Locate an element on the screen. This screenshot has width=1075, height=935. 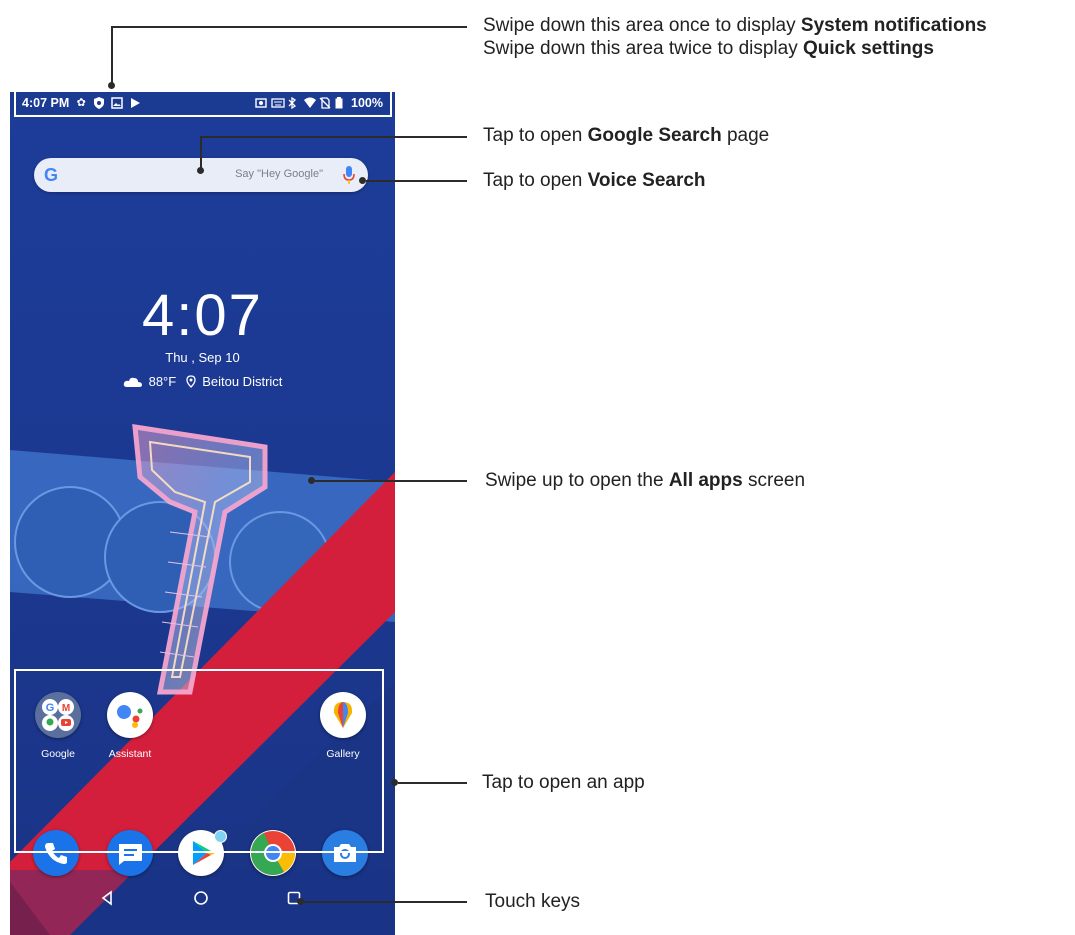
callout-dot-touch-keys is located at coordinates (300, 901).